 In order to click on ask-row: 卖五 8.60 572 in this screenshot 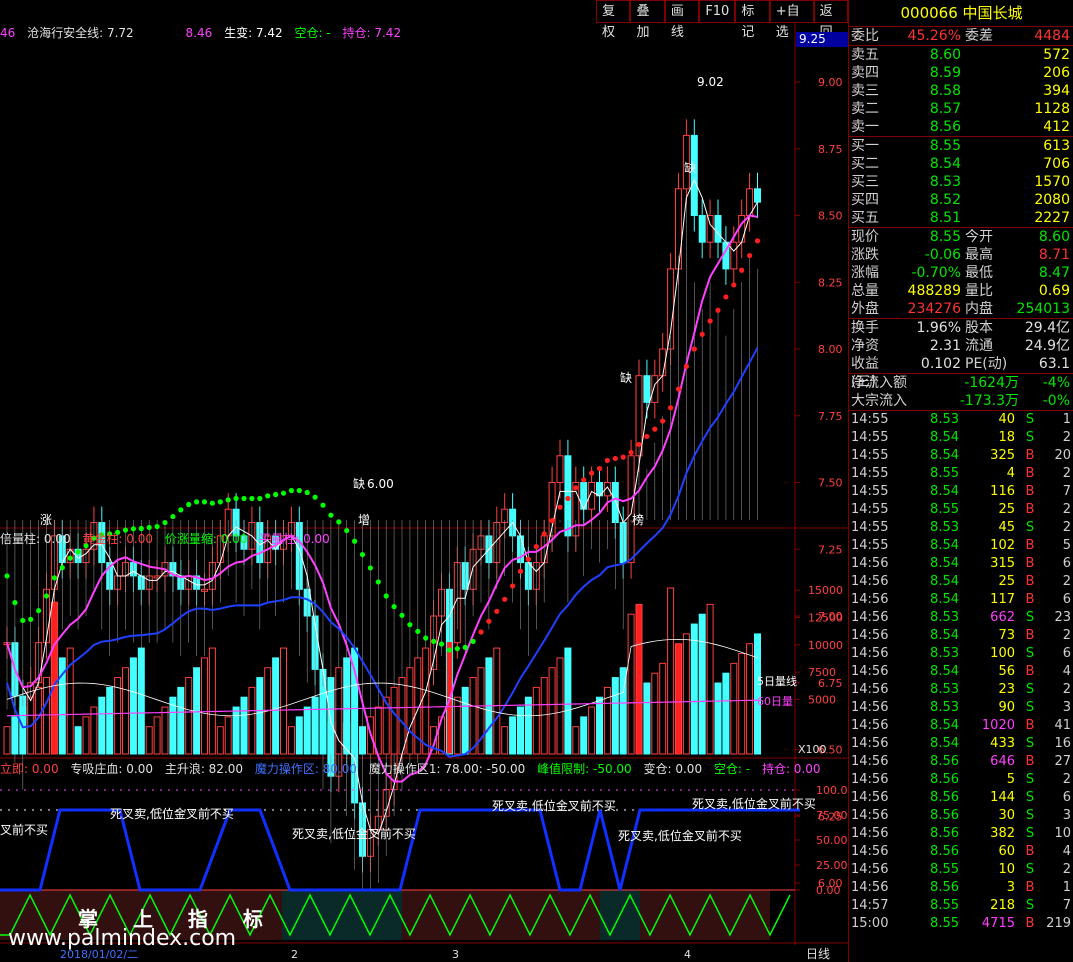, I will do `click(961, 55)`.